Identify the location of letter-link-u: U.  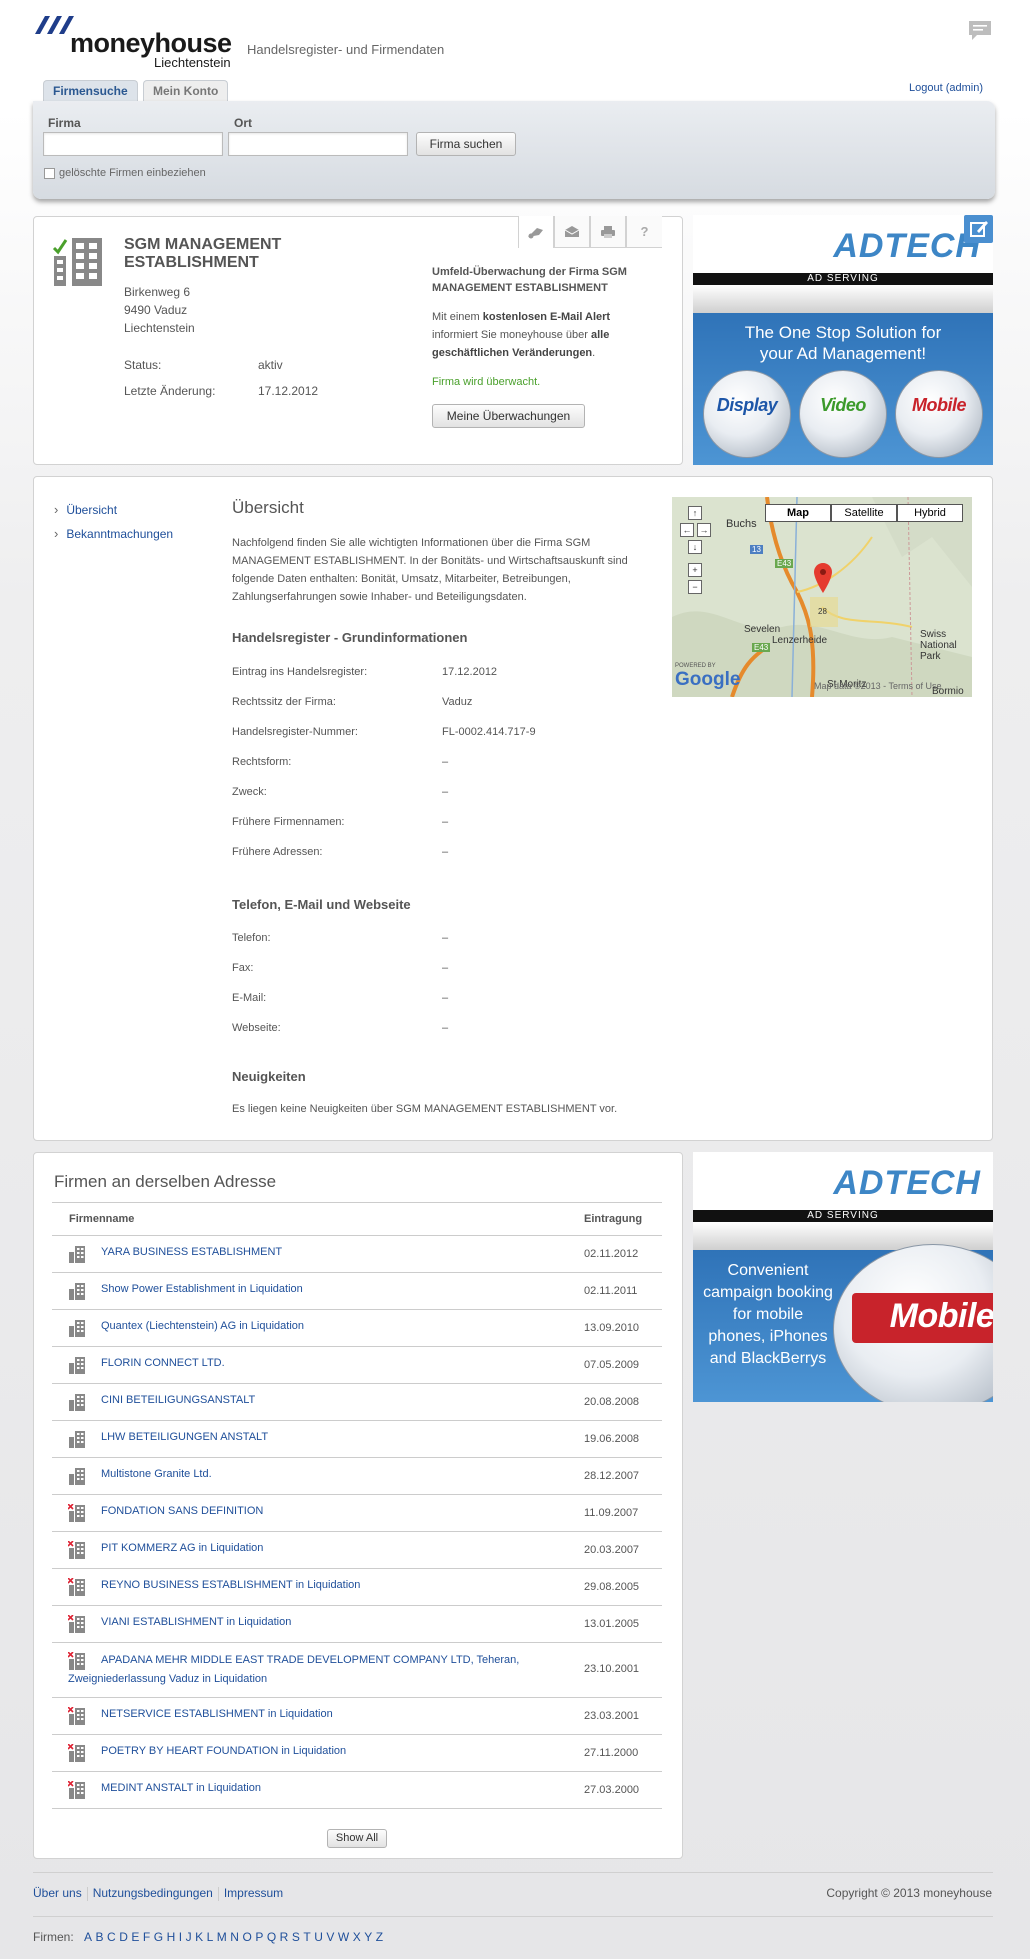
(318, 1937).